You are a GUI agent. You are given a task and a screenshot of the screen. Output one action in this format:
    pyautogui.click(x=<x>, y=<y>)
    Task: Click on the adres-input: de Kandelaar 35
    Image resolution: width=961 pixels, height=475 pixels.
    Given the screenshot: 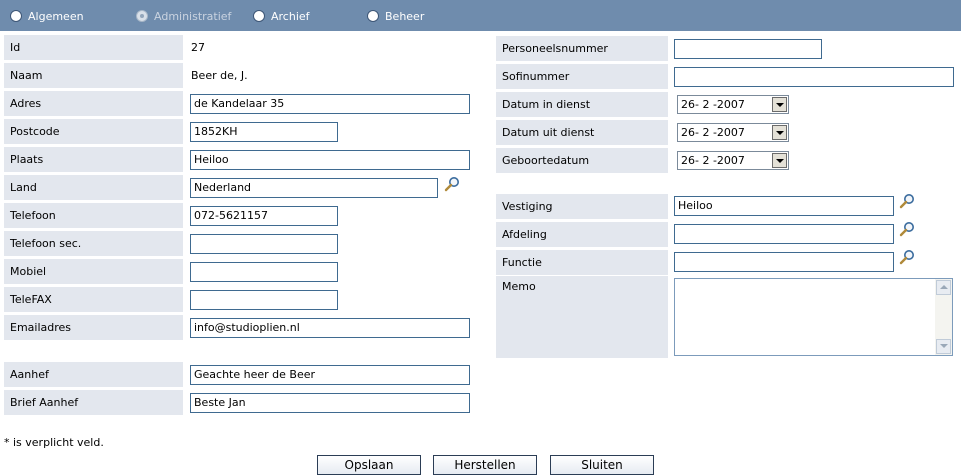 What is the action you would take?
    pyautogui.click(x=330, y=104)
    